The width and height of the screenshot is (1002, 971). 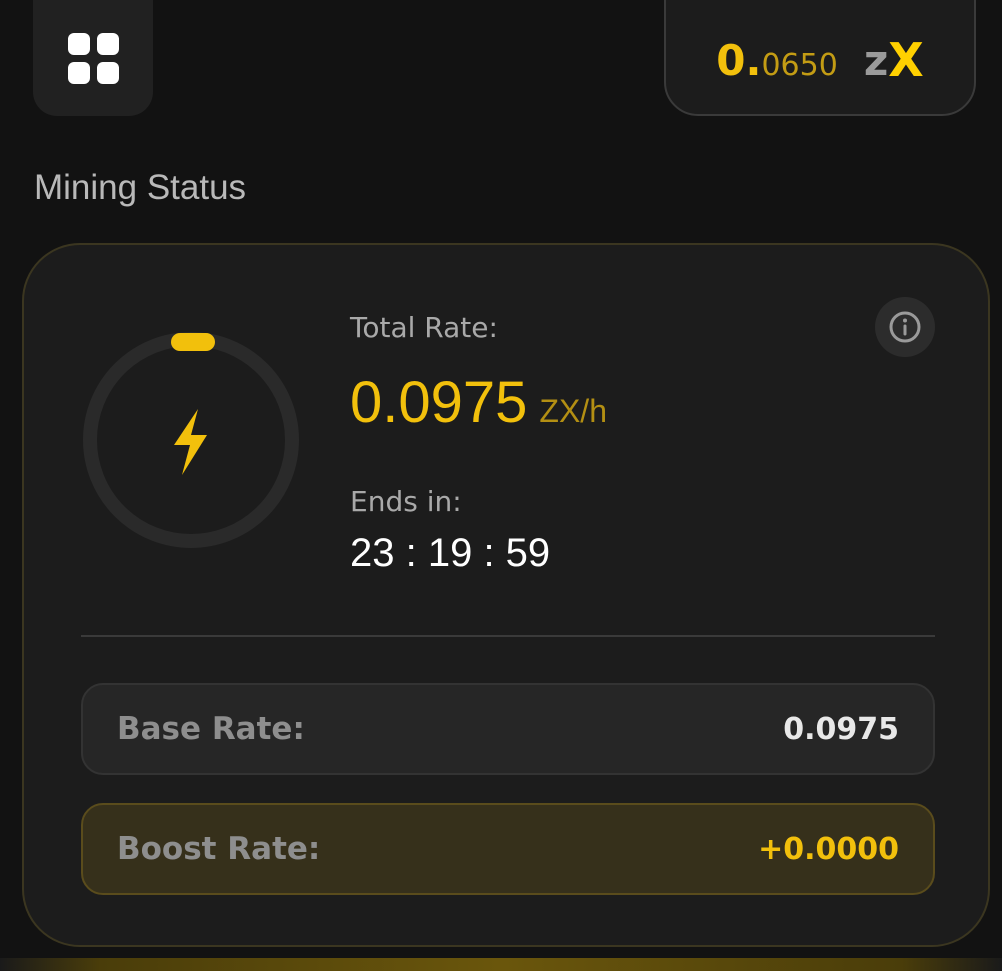 I want to click on boost-rate-label: Boost Rate:, so click(x=219, y=849).